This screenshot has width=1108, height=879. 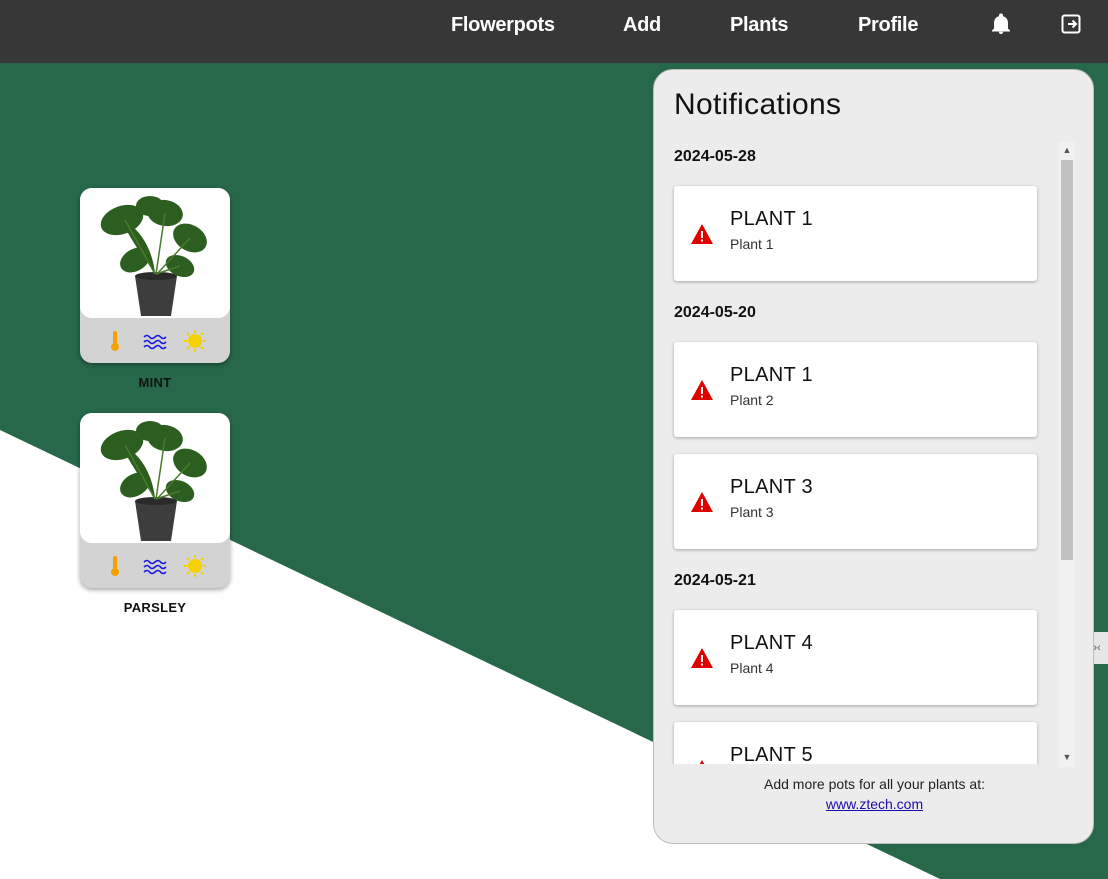 I want to click on top-nav-bar: Flowerpots Add Plants Profile, so click(x=554, y=31).